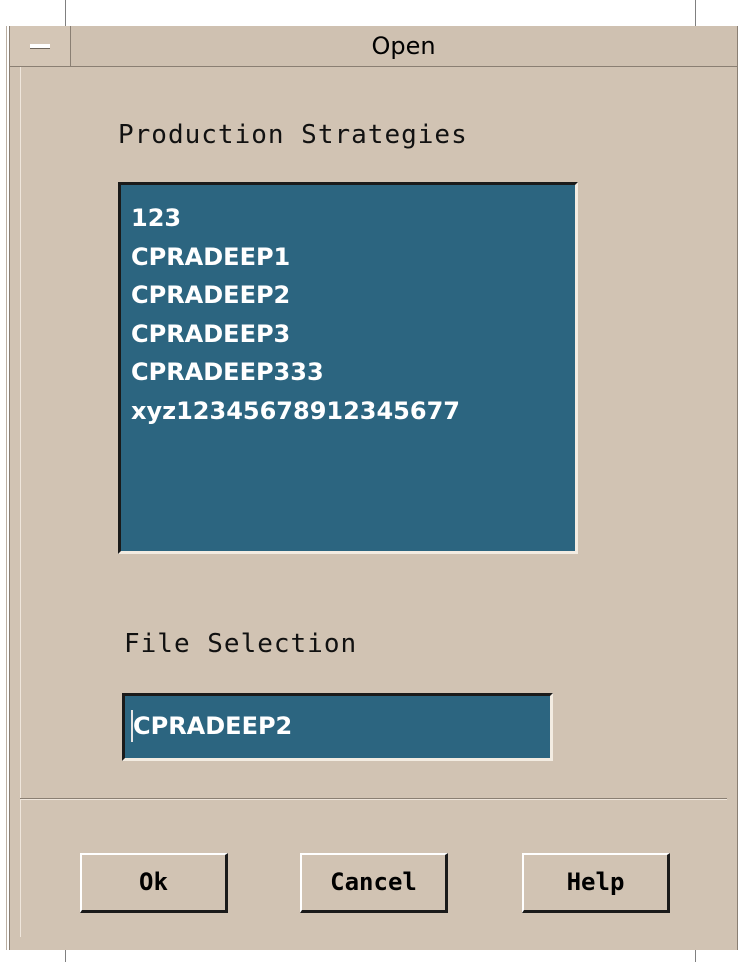  I want to click on cancel-button: Cancel, so click(374, 883).